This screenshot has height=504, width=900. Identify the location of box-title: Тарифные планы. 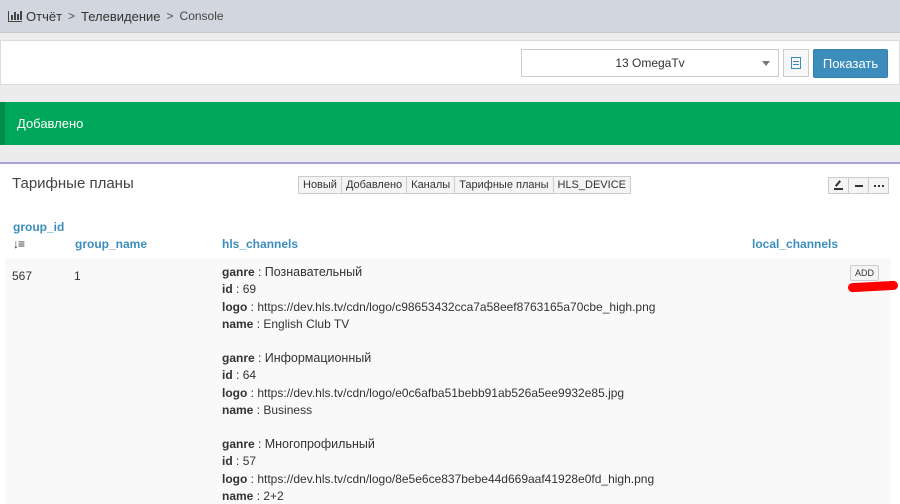
(73, 183).